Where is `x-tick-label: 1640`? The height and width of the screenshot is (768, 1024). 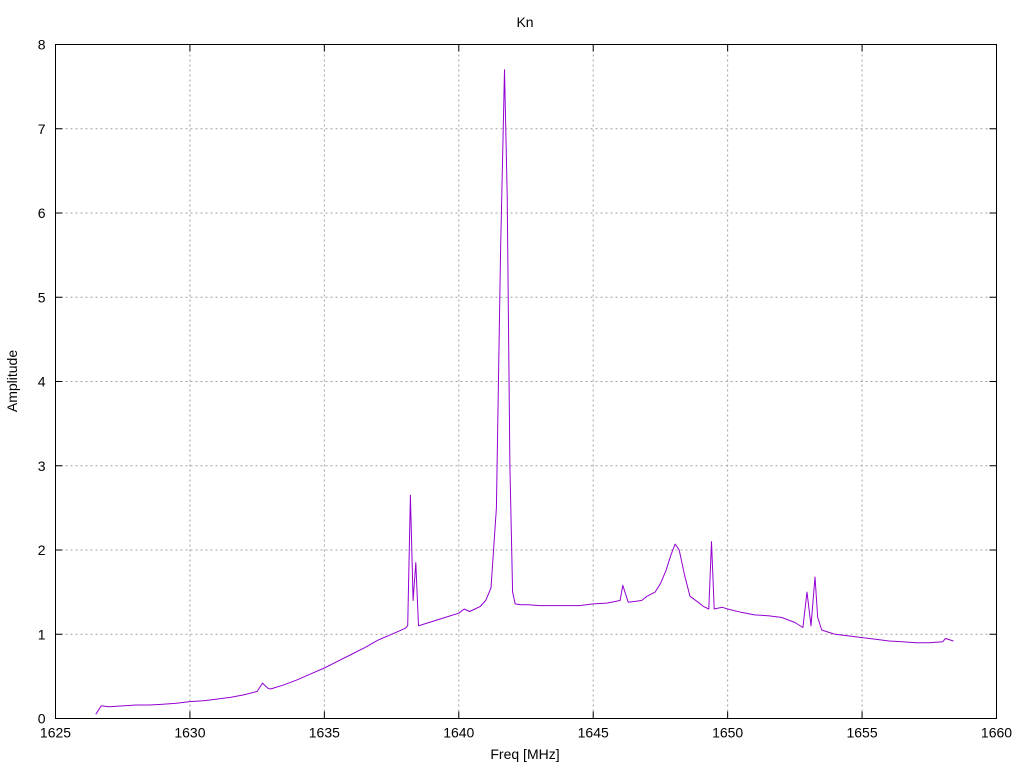 x-tick-label: 1640 is located at coordinates (458, 733).